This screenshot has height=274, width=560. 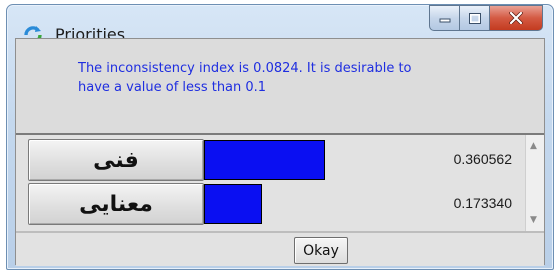 I want to click on criterion-button: معنایی, so click(x=116, y=204).